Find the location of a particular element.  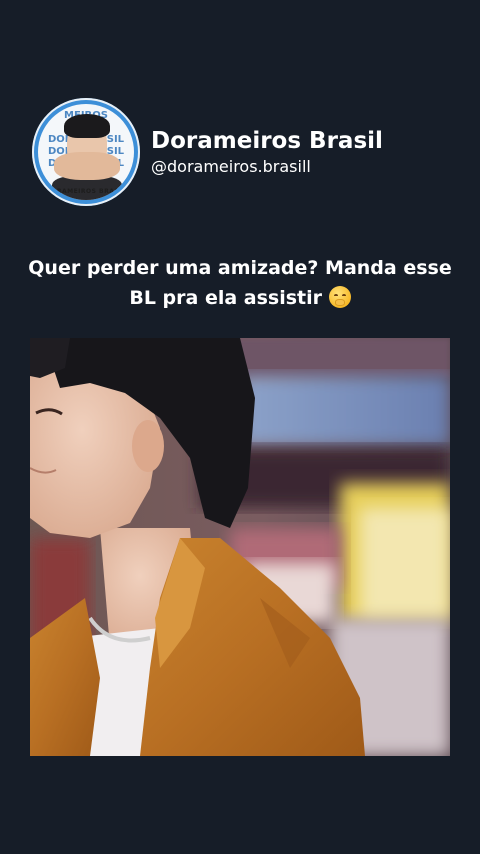

display-name: Dorameiros Brasil is located at coordinates (267, 141).